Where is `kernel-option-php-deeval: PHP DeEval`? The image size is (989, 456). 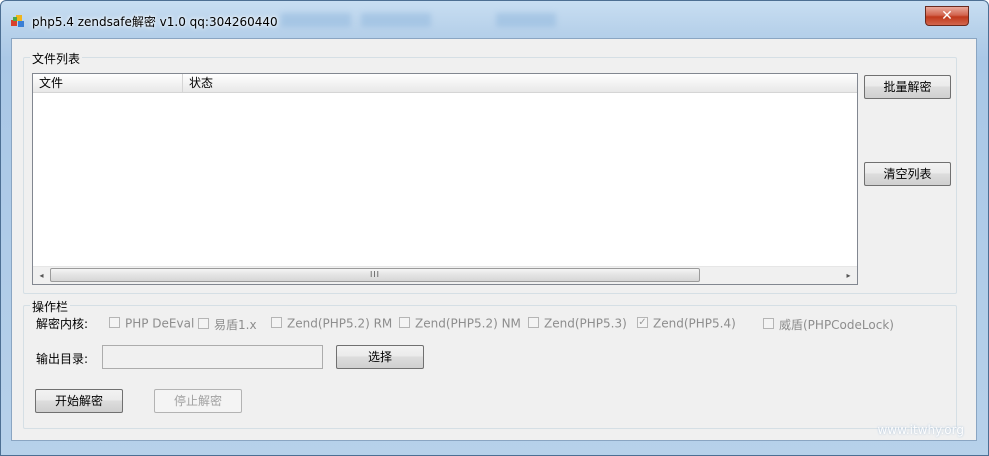
kernel-option-php-deeval: PHP DeEval is located at coordinates (151, 324).